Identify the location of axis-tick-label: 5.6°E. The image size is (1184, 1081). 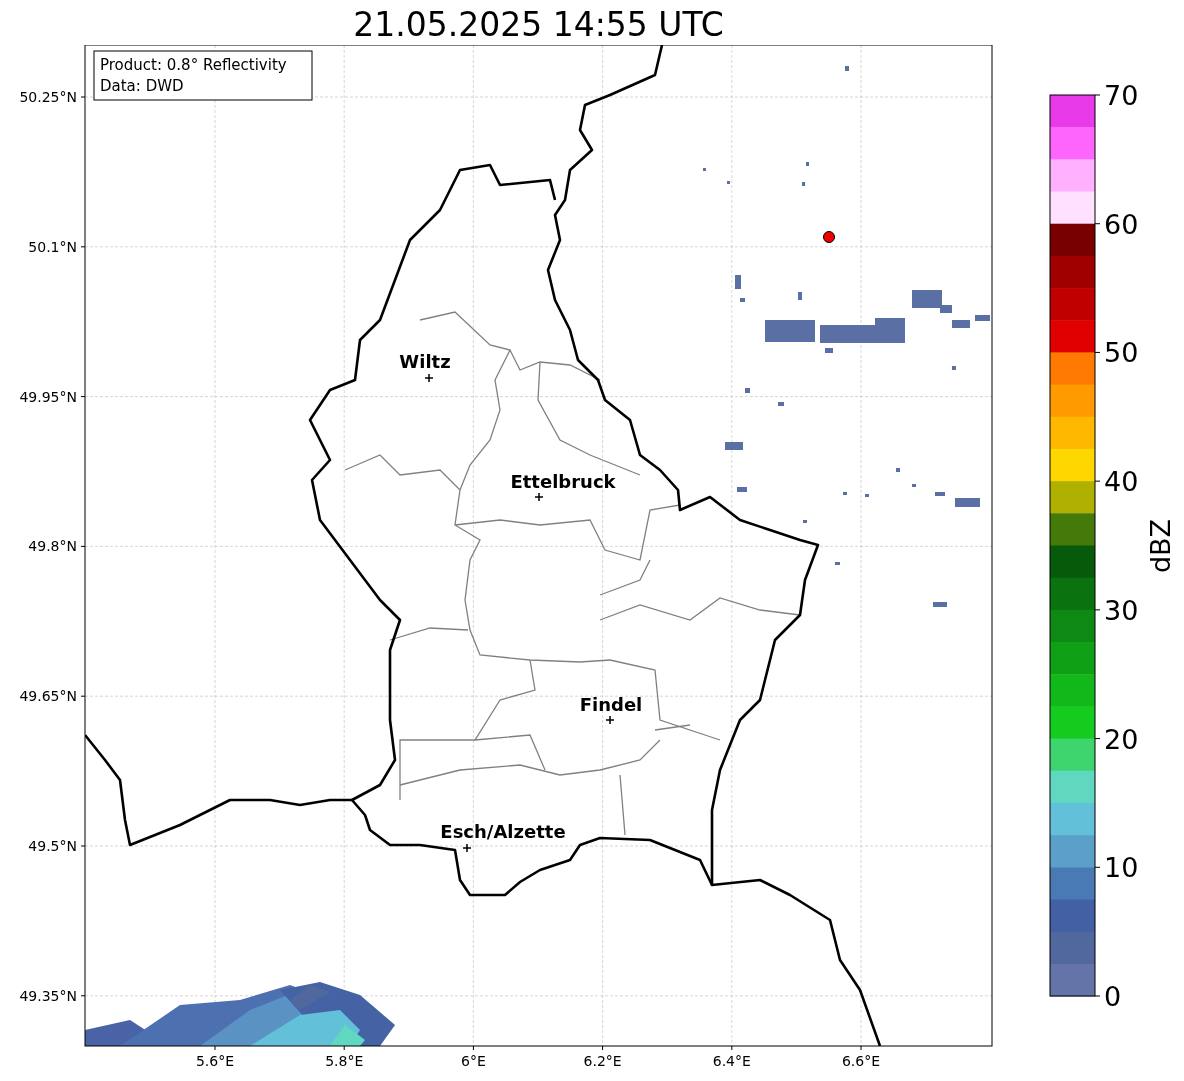
(215, 1061).